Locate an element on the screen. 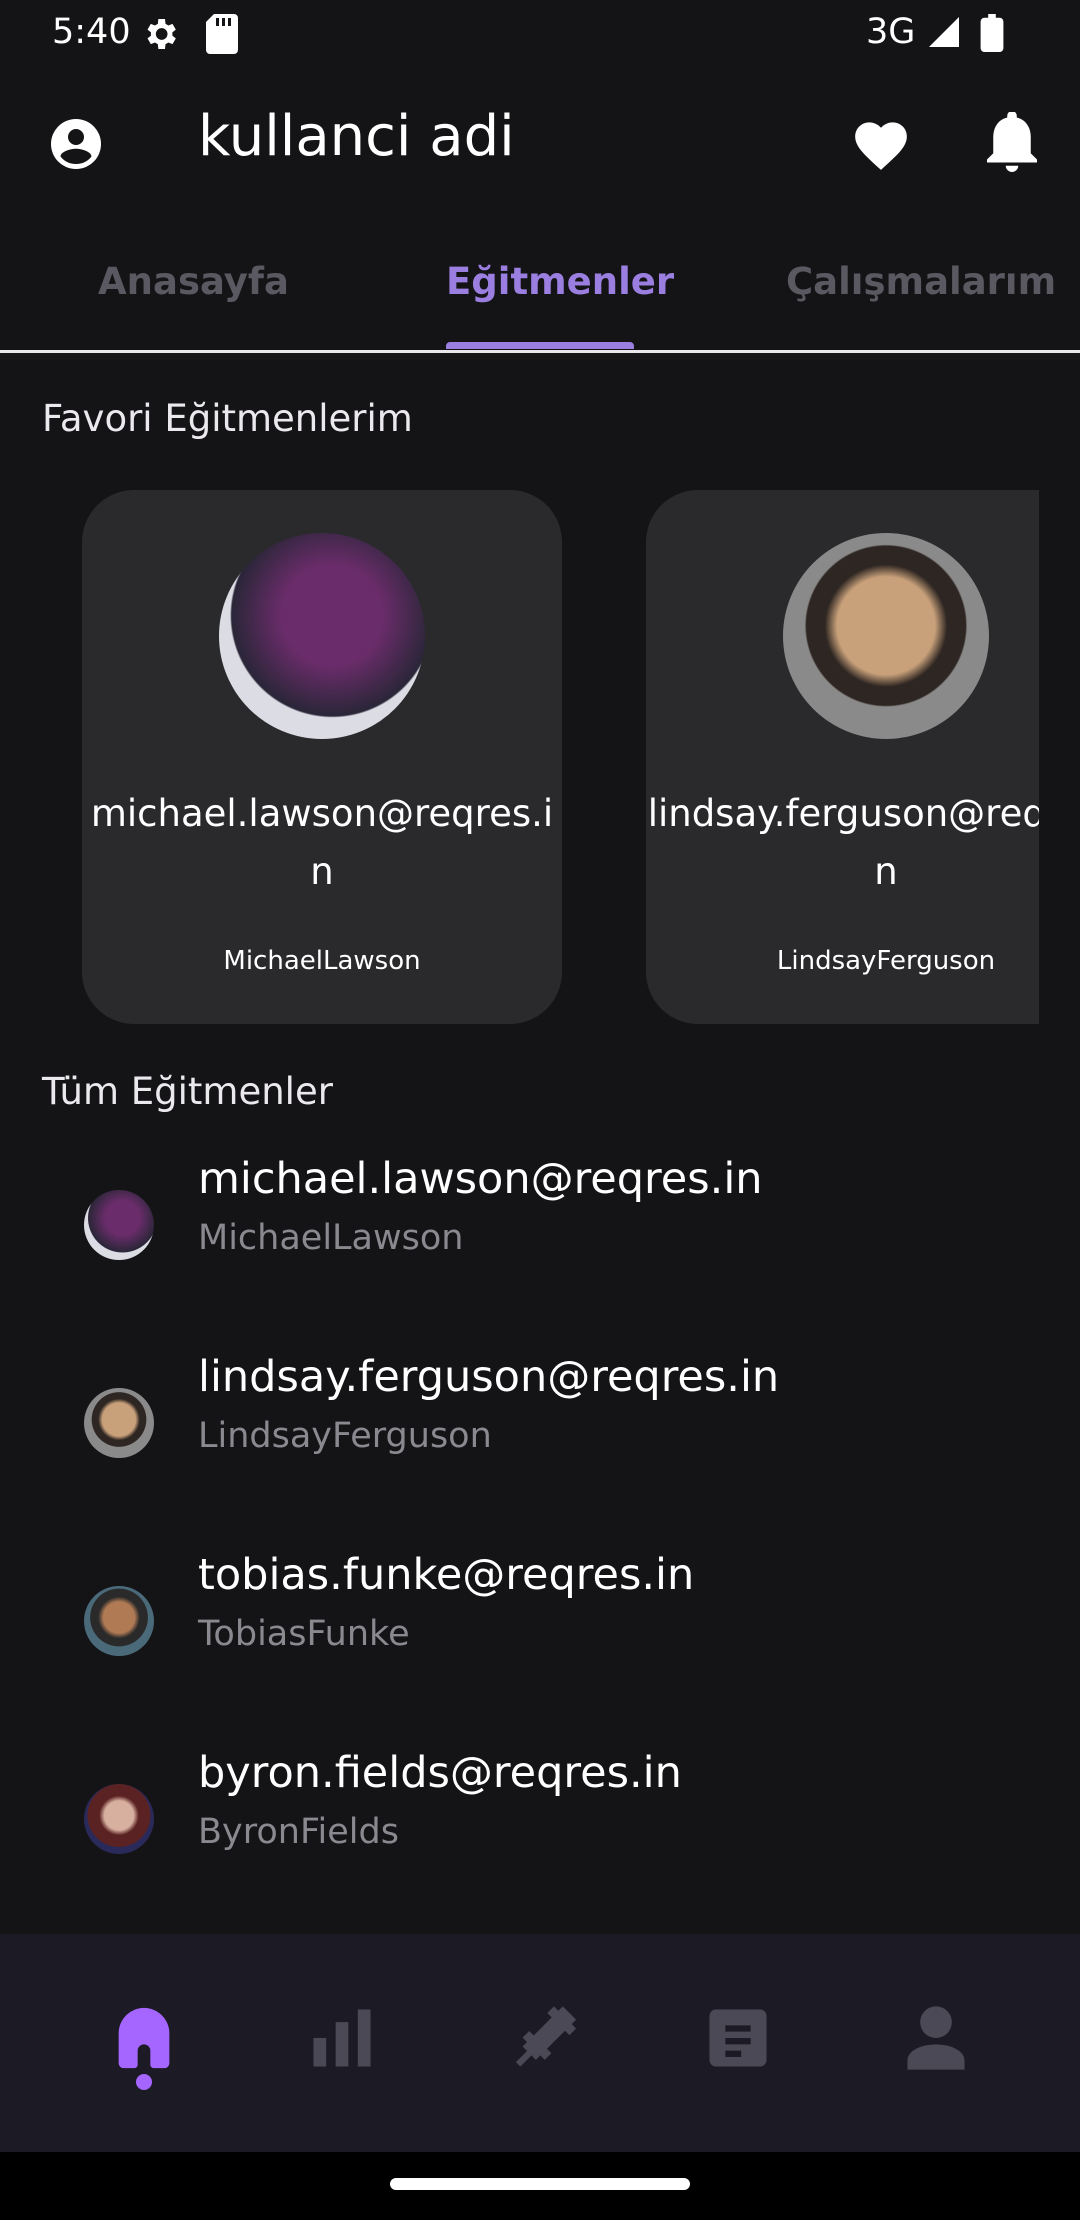 The image size is (1080, 2220). trainer-email: byron.fields@reqres.in is located at coordinates (440, 1773).